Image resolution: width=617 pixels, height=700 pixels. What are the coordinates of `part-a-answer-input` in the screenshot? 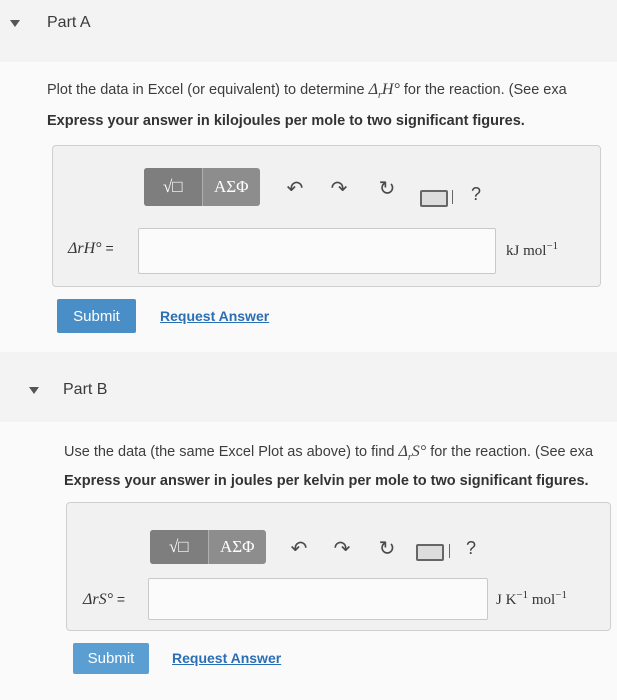 It's located at (317, 251).